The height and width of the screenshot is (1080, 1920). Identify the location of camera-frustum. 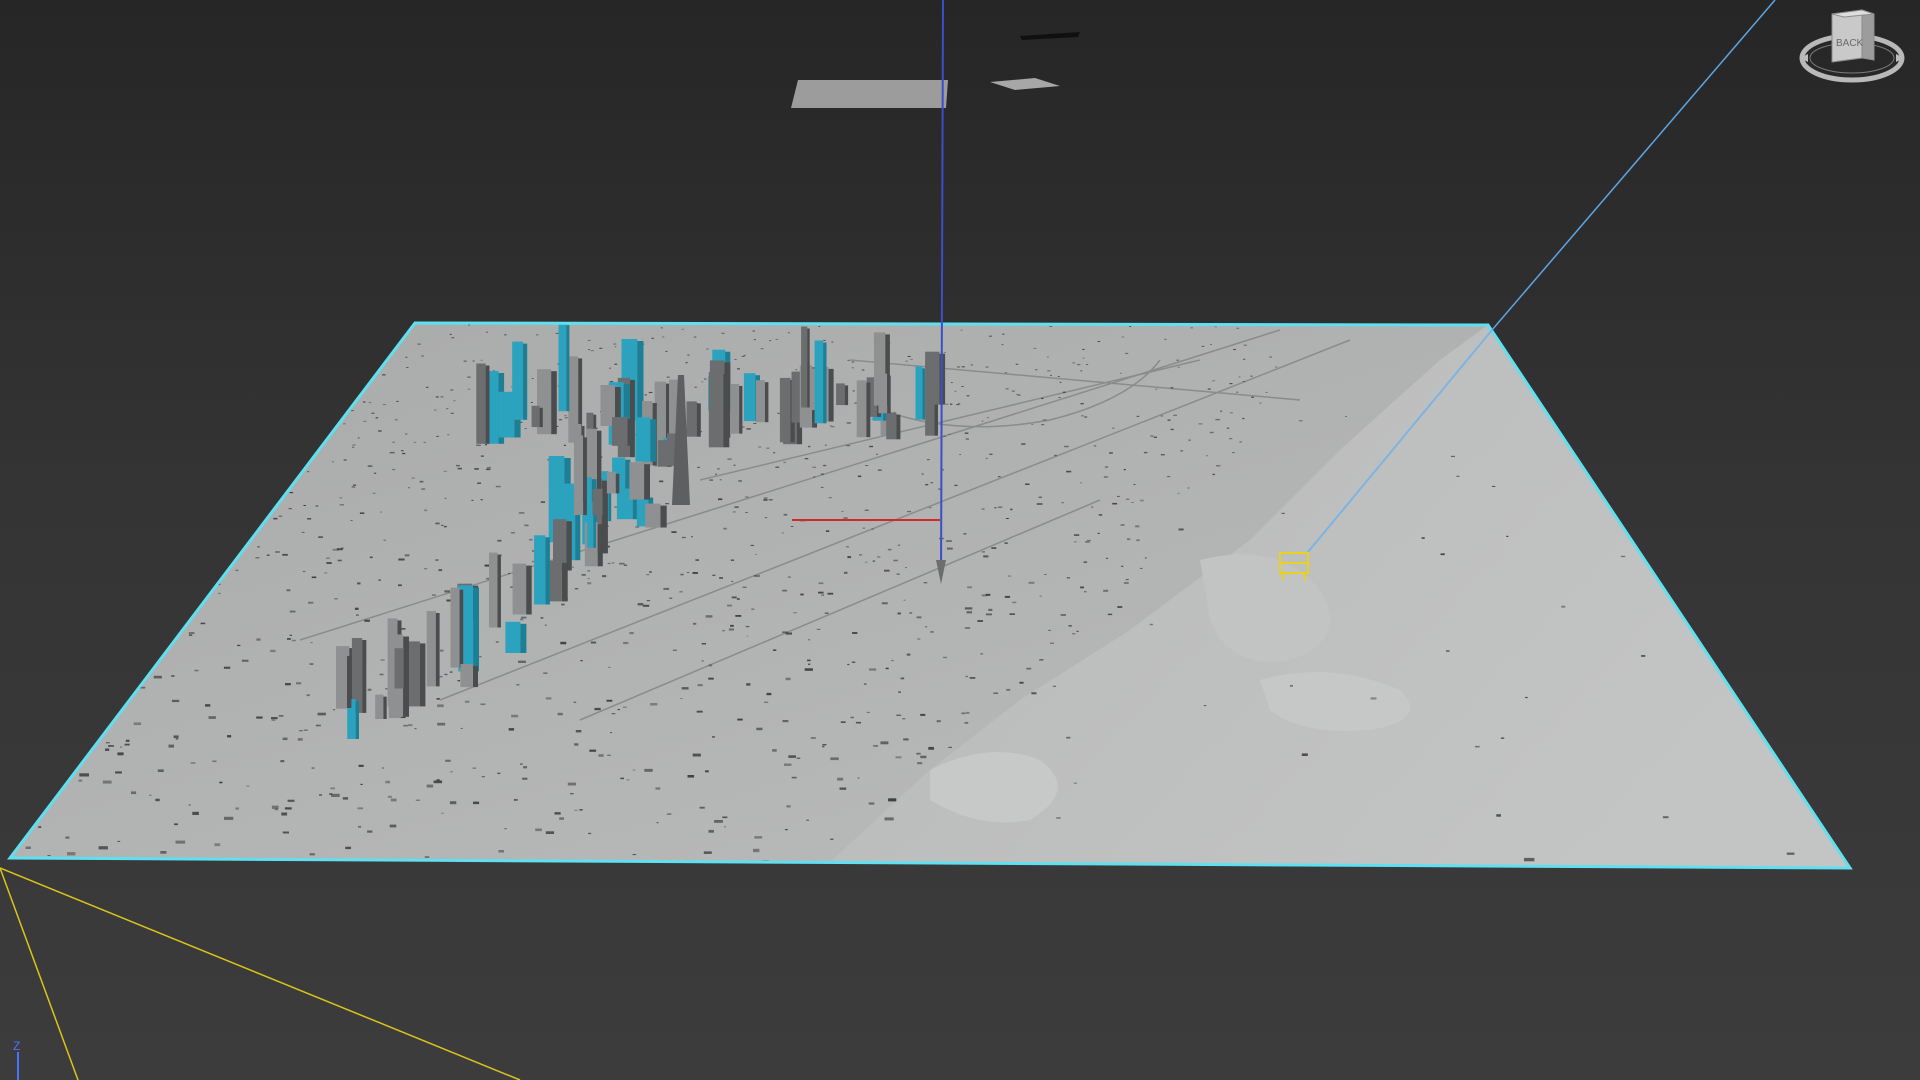
(260, 973).